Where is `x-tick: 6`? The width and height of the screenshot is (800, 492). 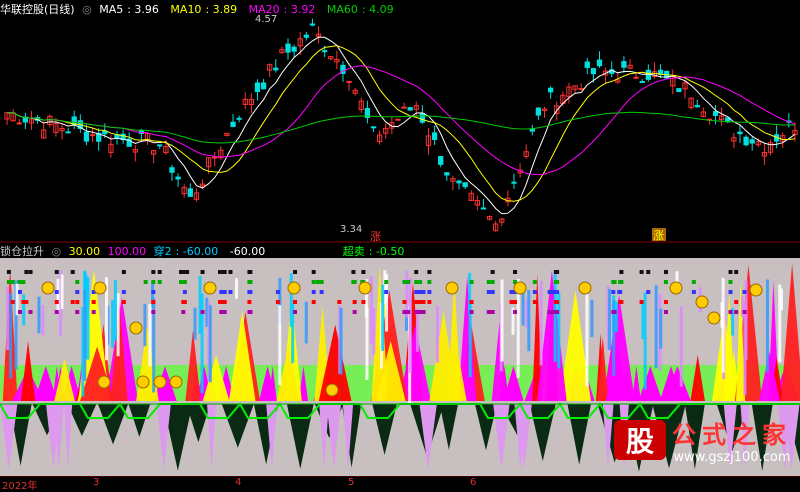 x-tick: 6 is located at coordinates (473, 482).